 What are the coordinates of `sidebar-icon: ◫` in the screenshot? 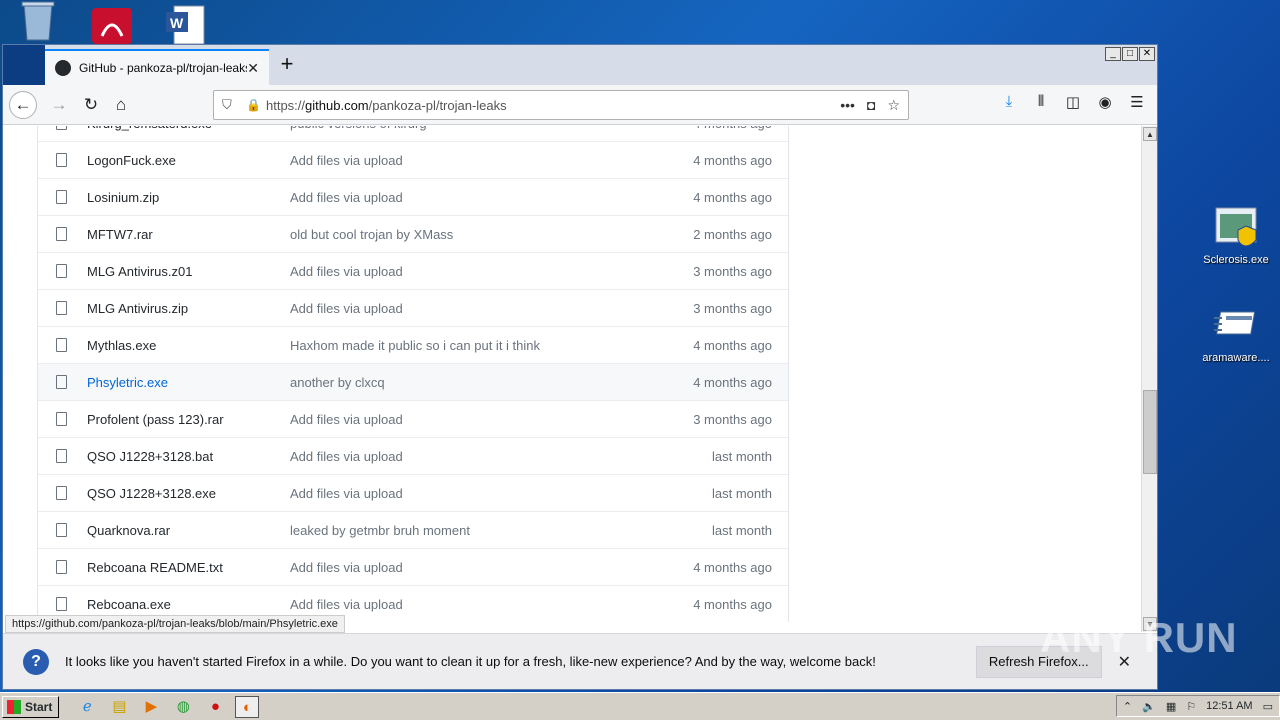 It's located at (1073, 102).